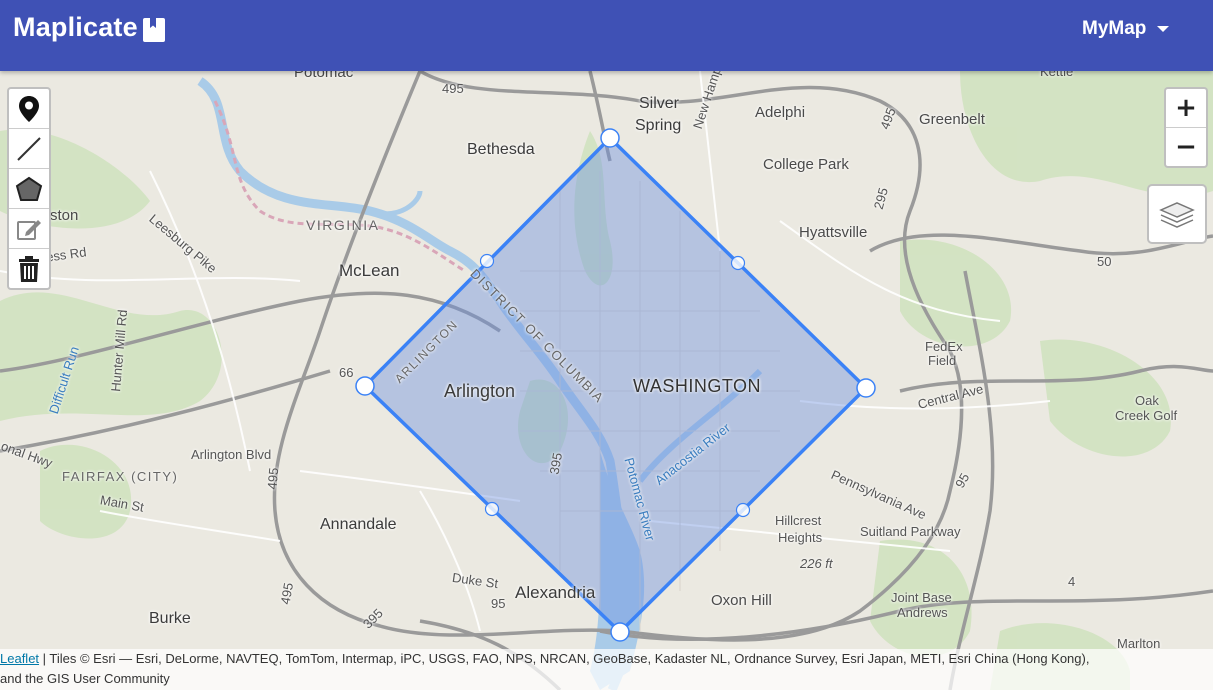 Image resolution: width=1213 pixels, height=690 pixels. Describe the element at coordinates (833, 232) in the screenshot. I see `map-label-hyattsville: Hyattsville` at that location.